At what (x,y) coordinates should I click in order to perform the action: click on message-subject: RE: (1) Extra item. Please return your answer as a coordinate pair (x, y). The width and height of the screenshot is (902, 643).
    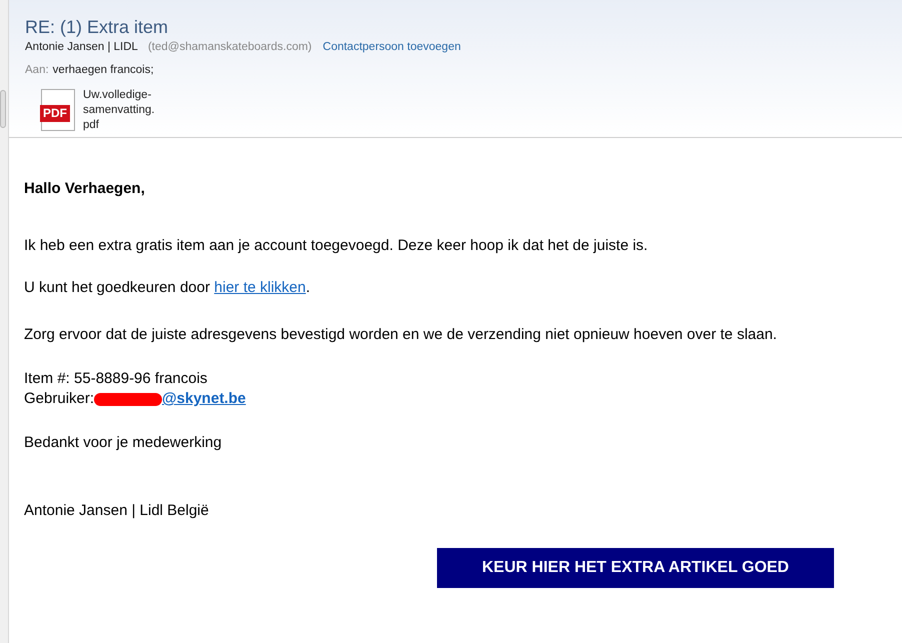
    Looking at the image, I should click on (97, 27).